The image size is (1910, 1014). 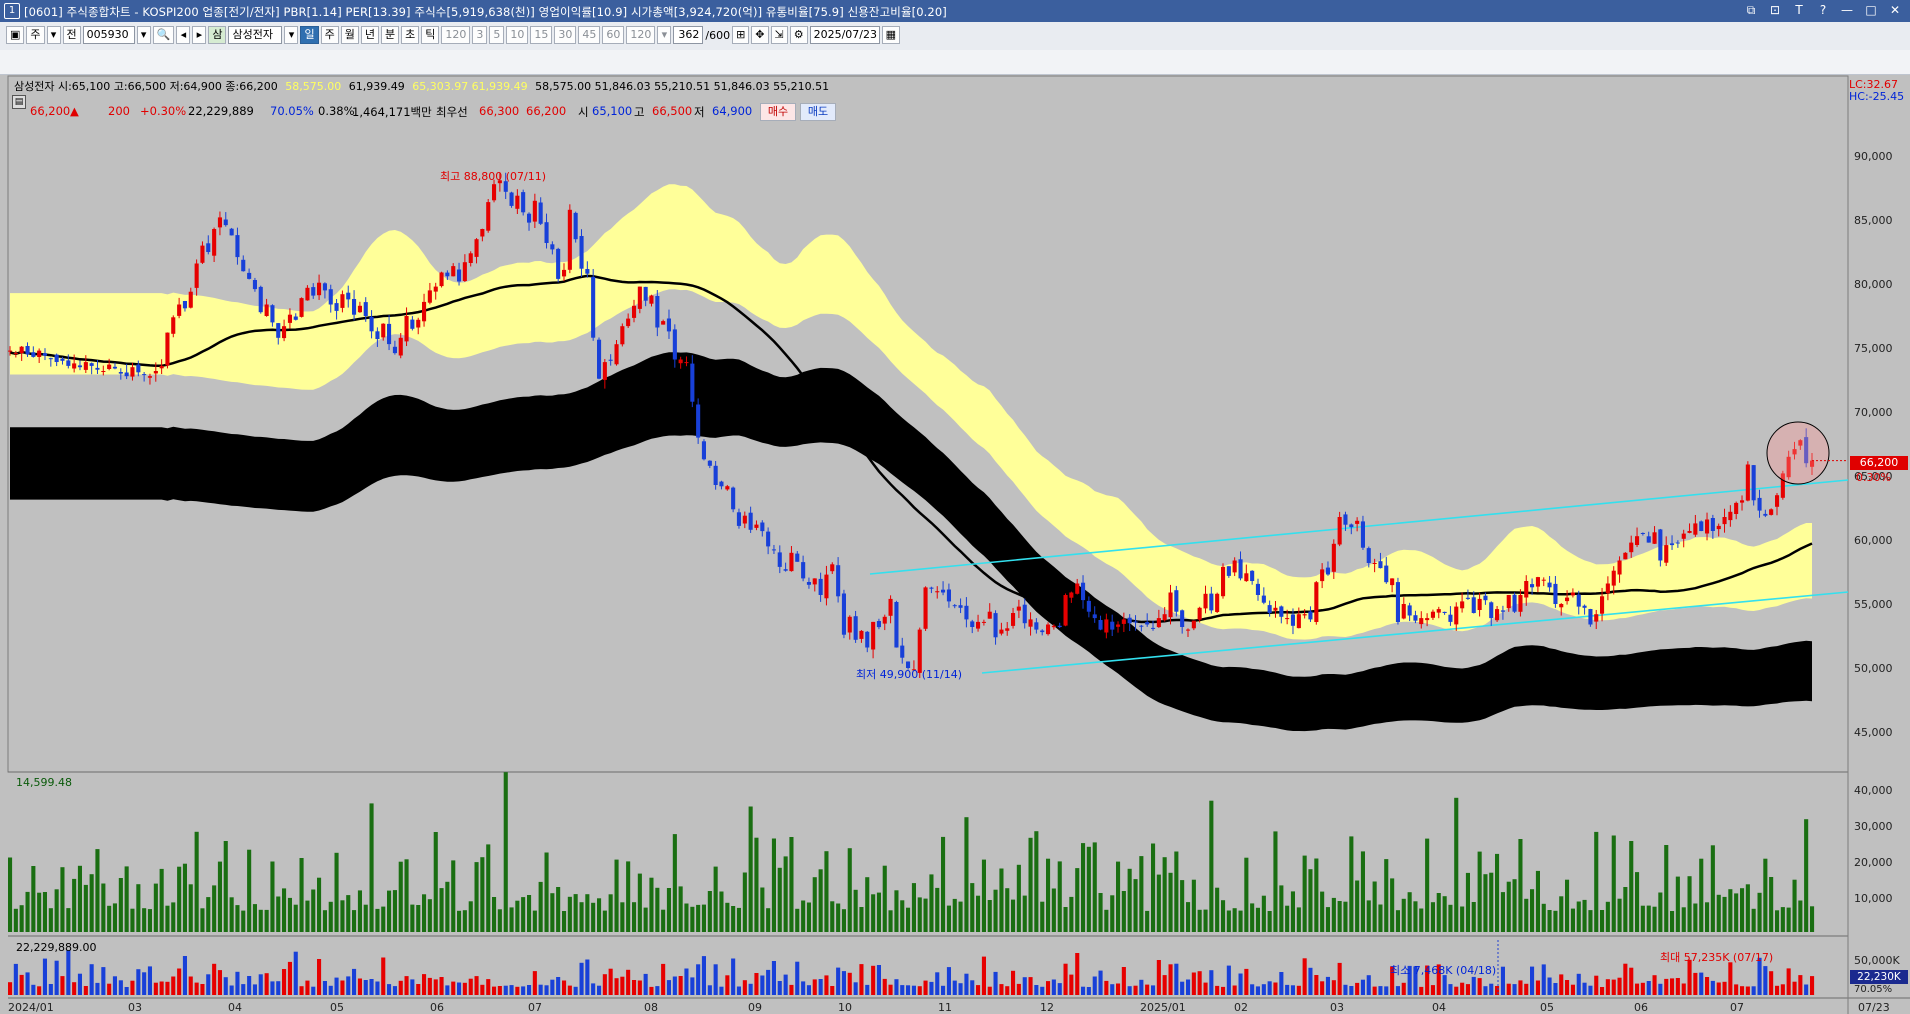 I want to click on x-tick: 05, so click(x=1547, y=1007).